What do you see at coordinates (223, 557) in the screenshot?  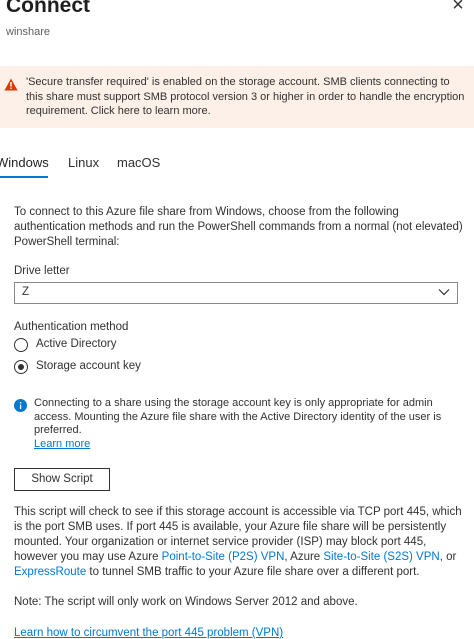 I see `p2s-vpn-link: Point-to-Site (P2S) VPN` at bounding box center [223, 557].